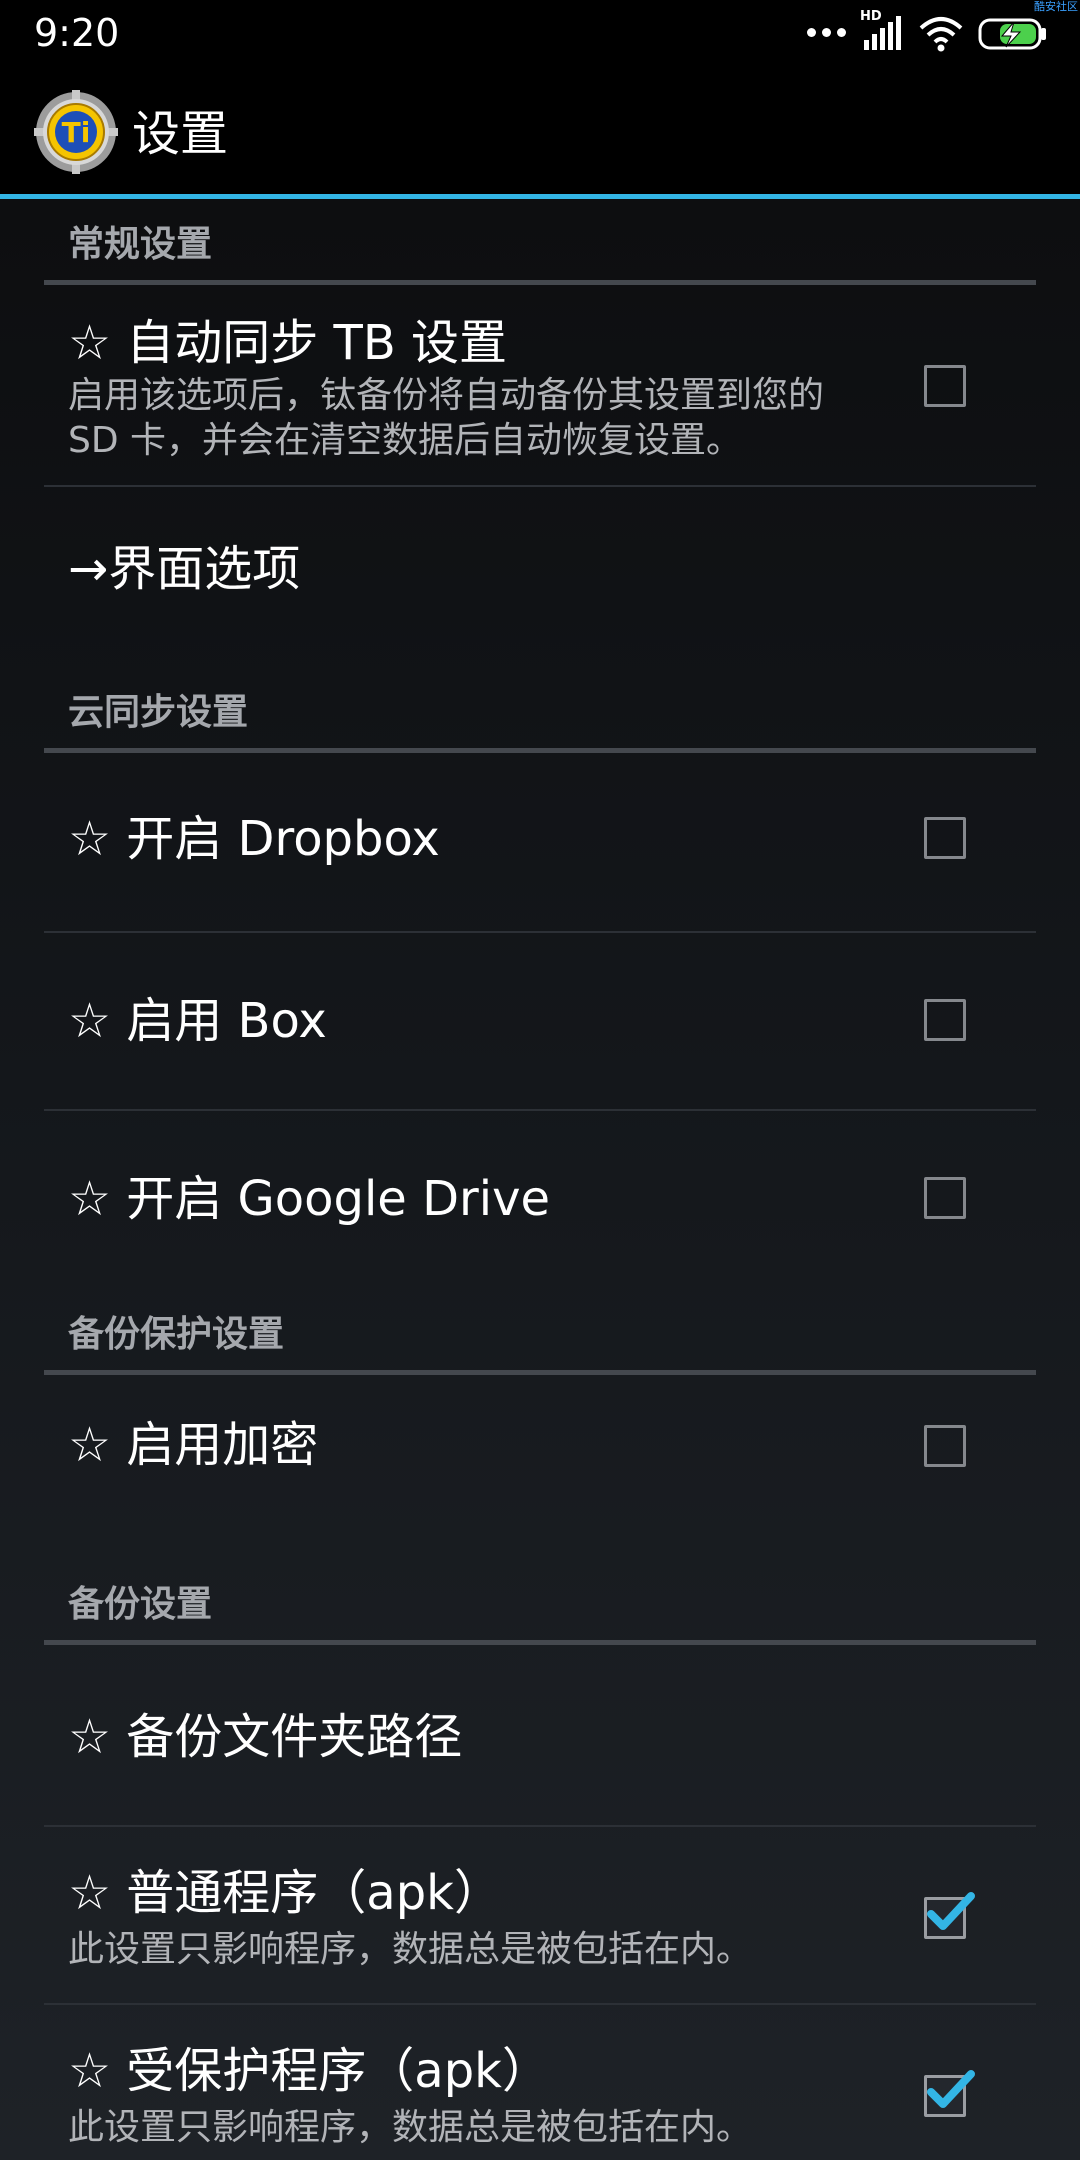 The image size is (1080, 2160). What do you see at coordinates (1056, 6) in the screenshot?
I see `watermark: 酷安社区` at bounding box center [1056, 6].